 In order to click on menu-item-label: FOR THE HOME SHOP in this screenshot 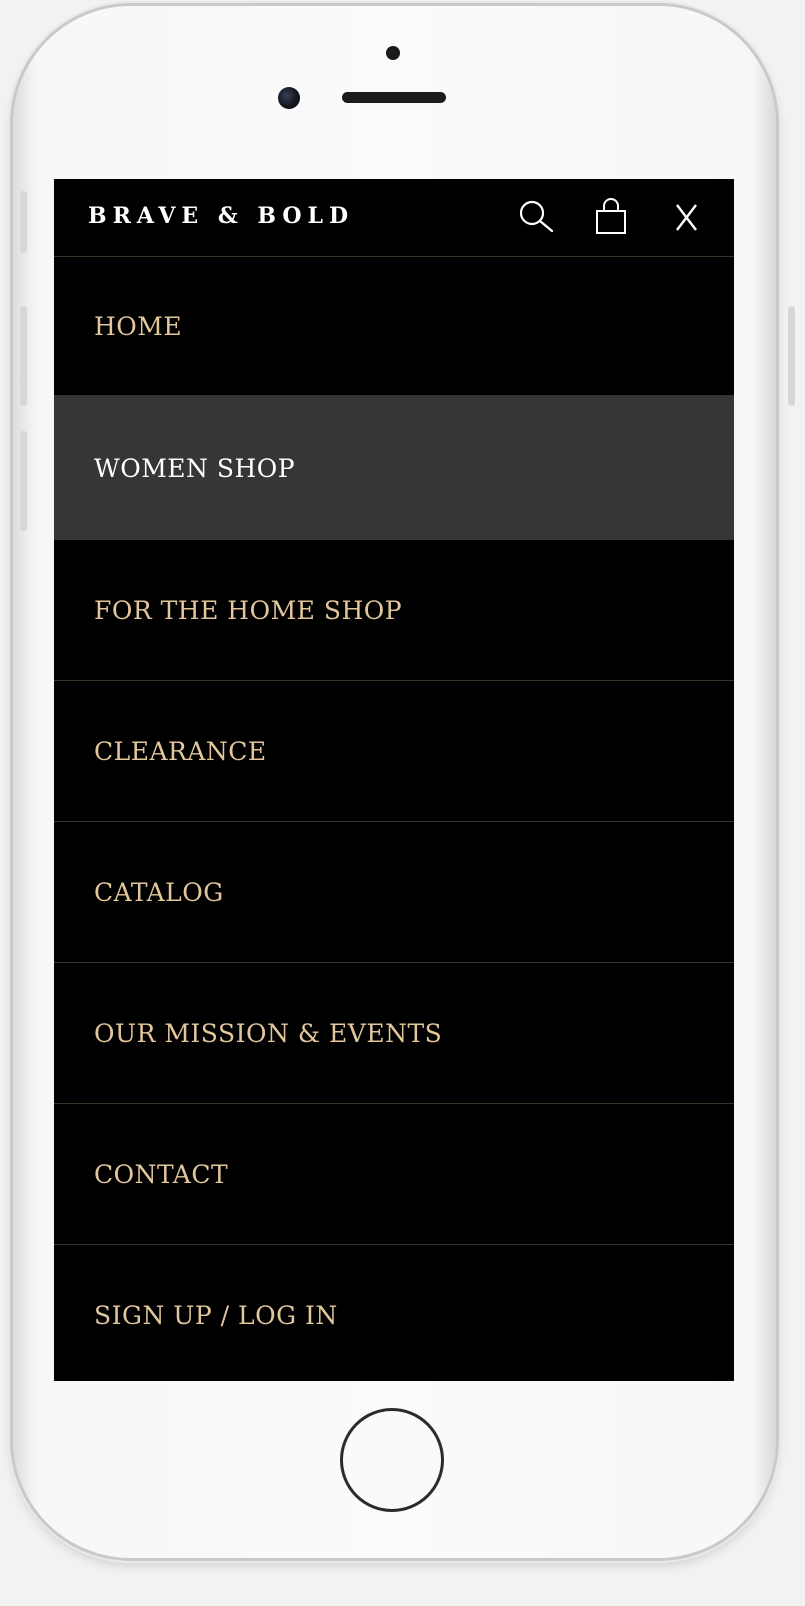, I will do `click(248, 610)`.